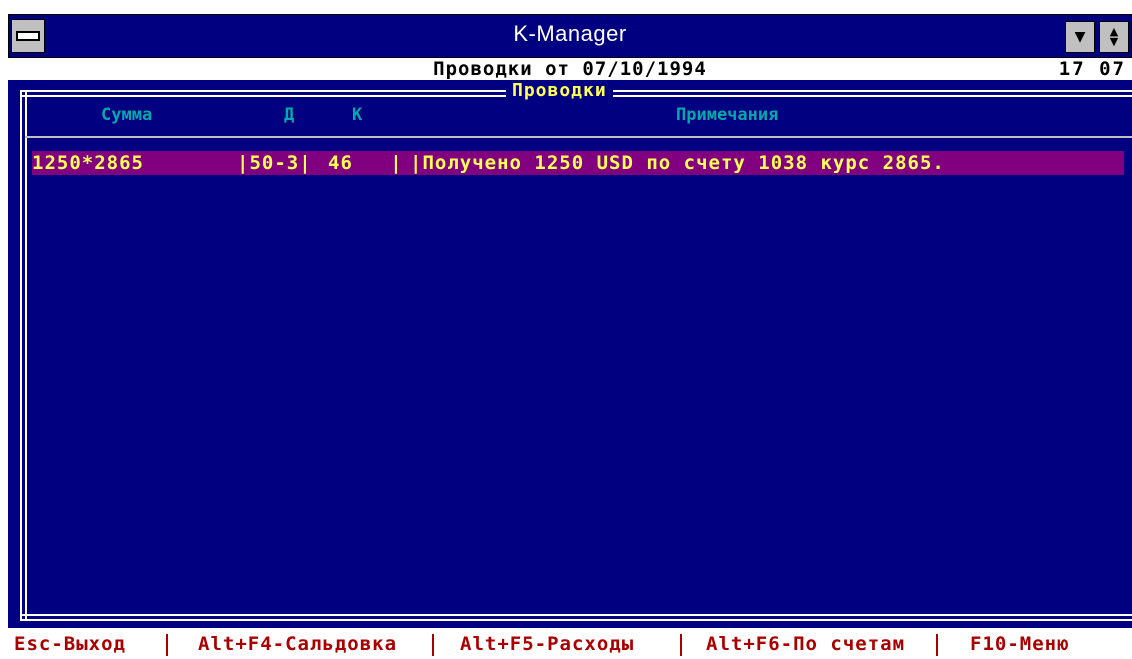 Image resolution: width=1132 pixels, height=659 pixels. Describe the element at coordinates (70, 644) in the screenshot. I see `fkey-esc-exit: Esc-Выход` at that location.